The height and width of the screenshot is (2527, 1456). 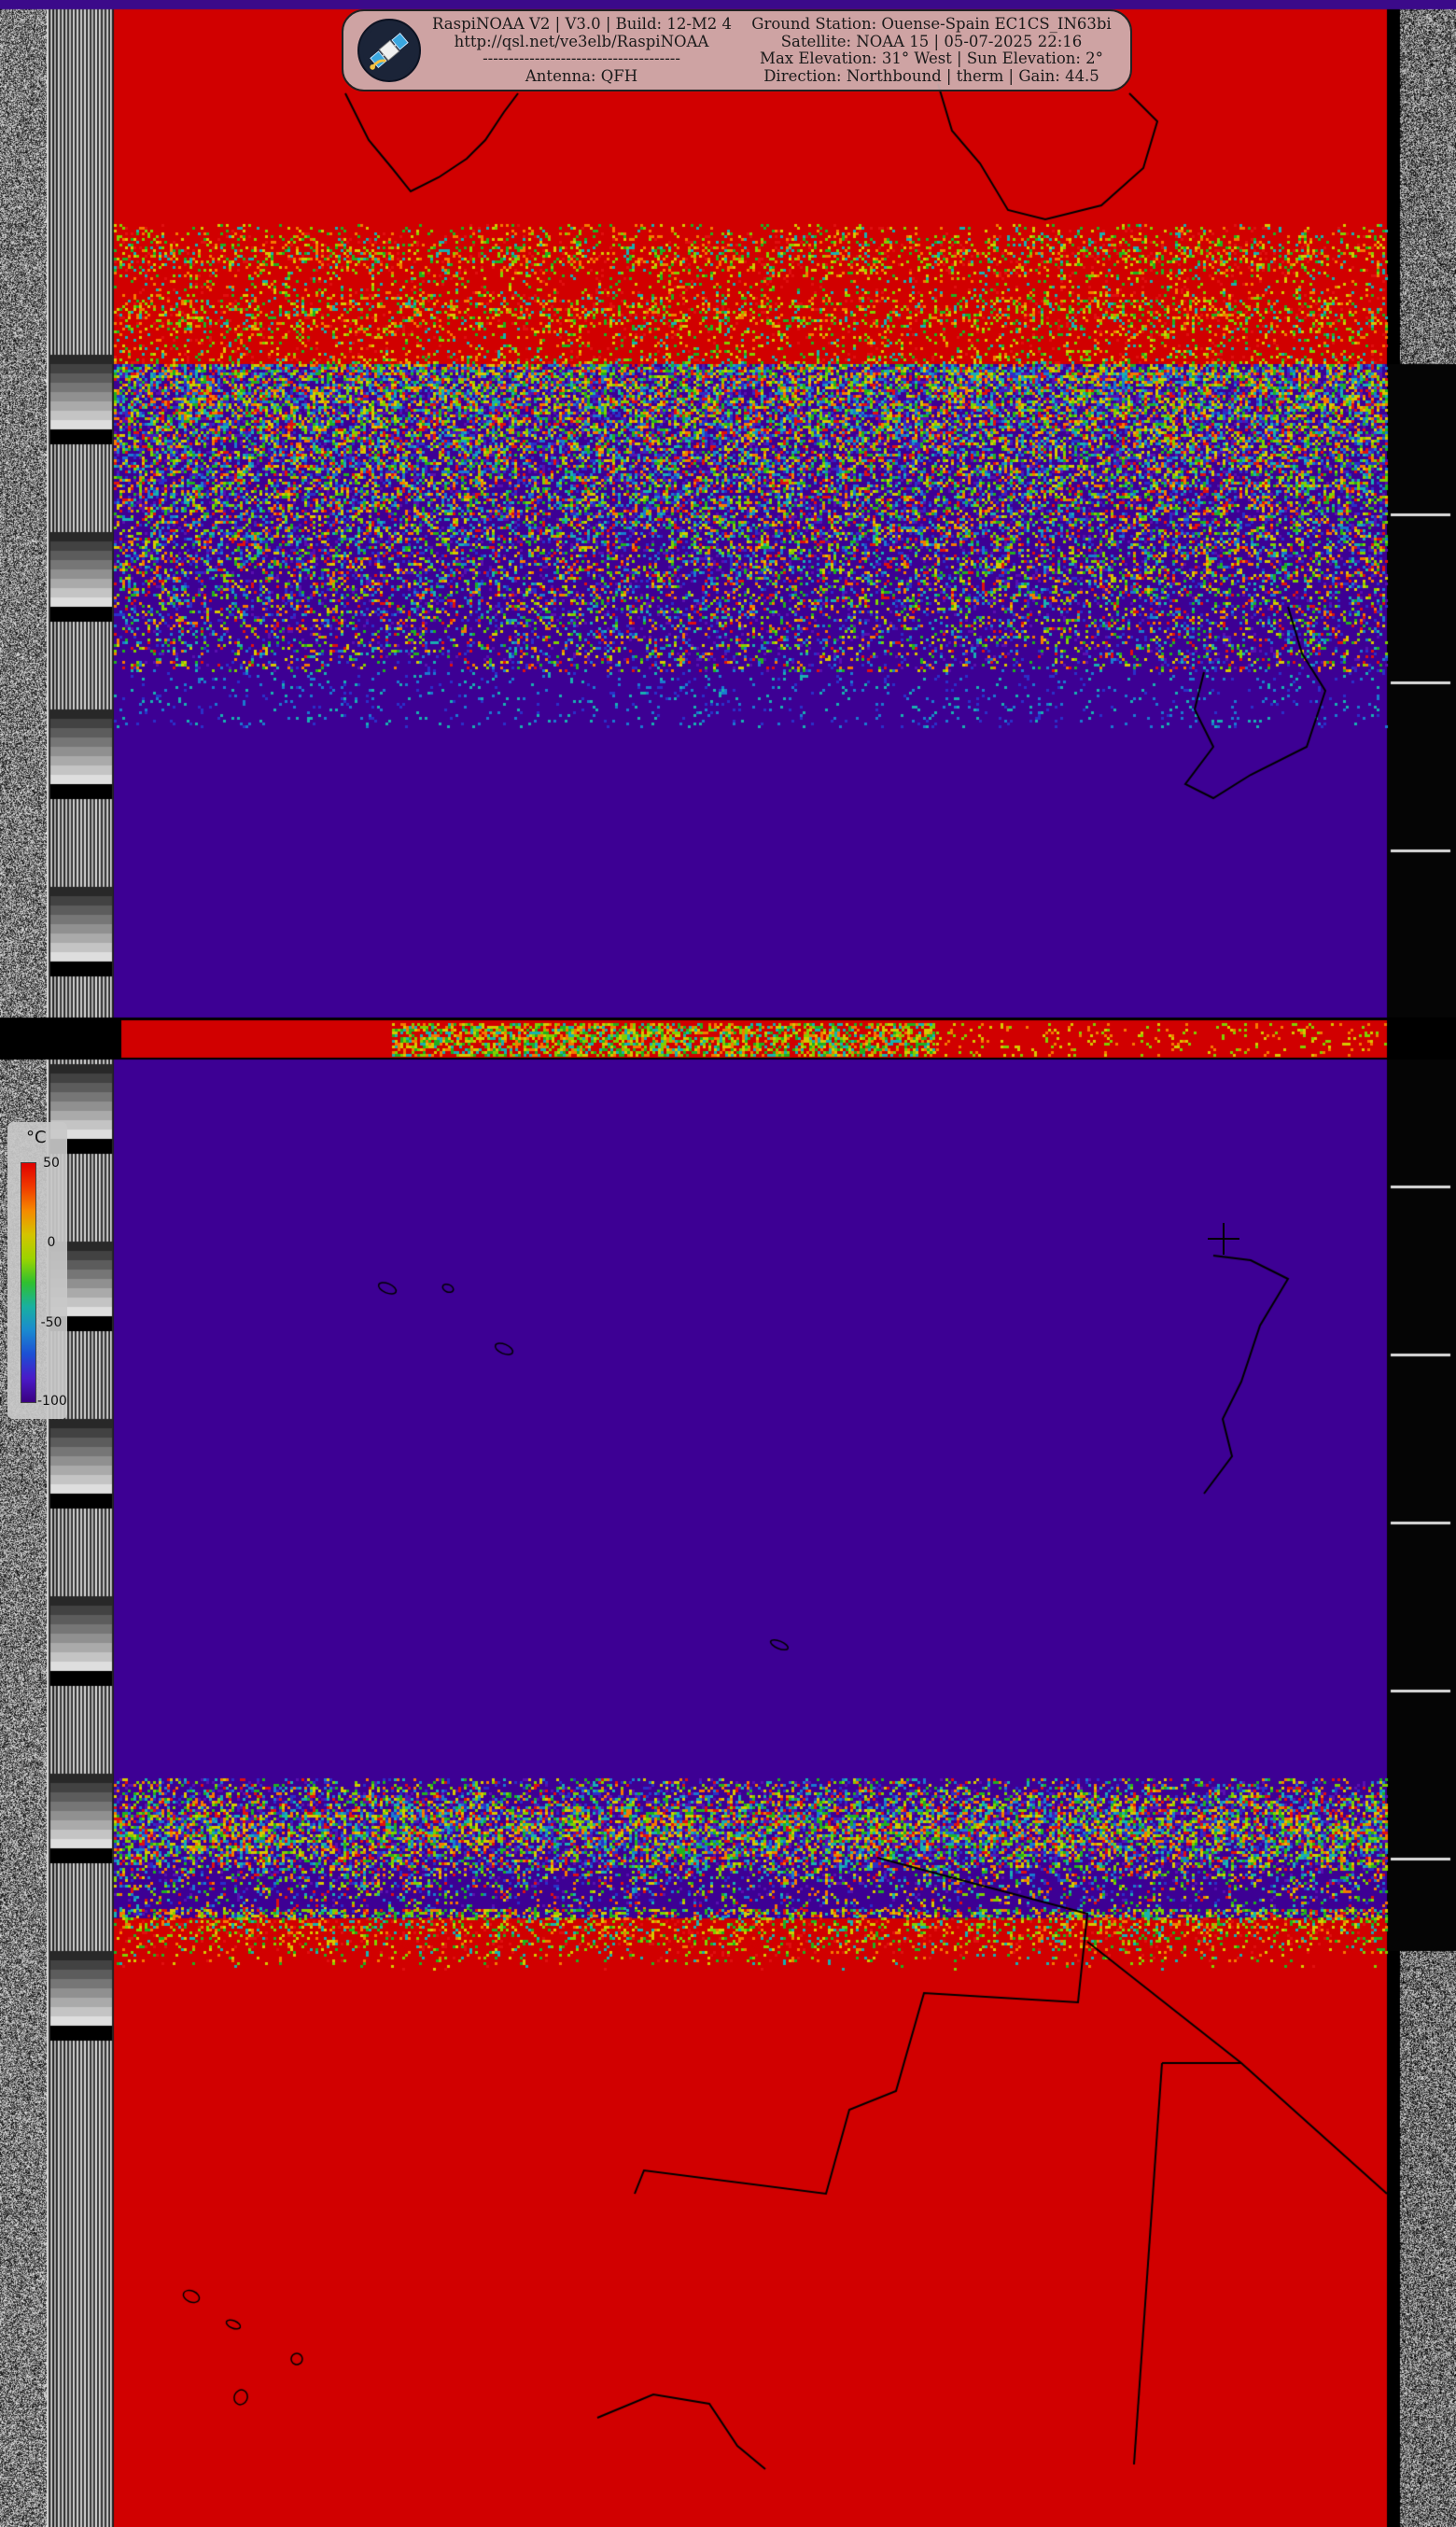 I want to click on legend-color-bar, so click(x=28, y=1282).